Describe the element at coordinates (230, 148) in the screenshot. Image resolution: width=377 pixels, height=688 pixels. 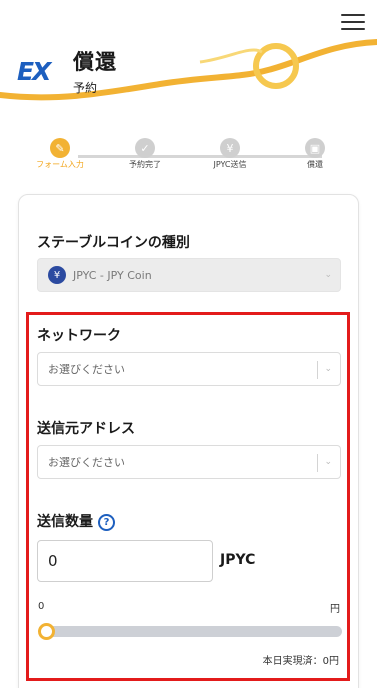
I see `yen-icon: ¥` at that location.